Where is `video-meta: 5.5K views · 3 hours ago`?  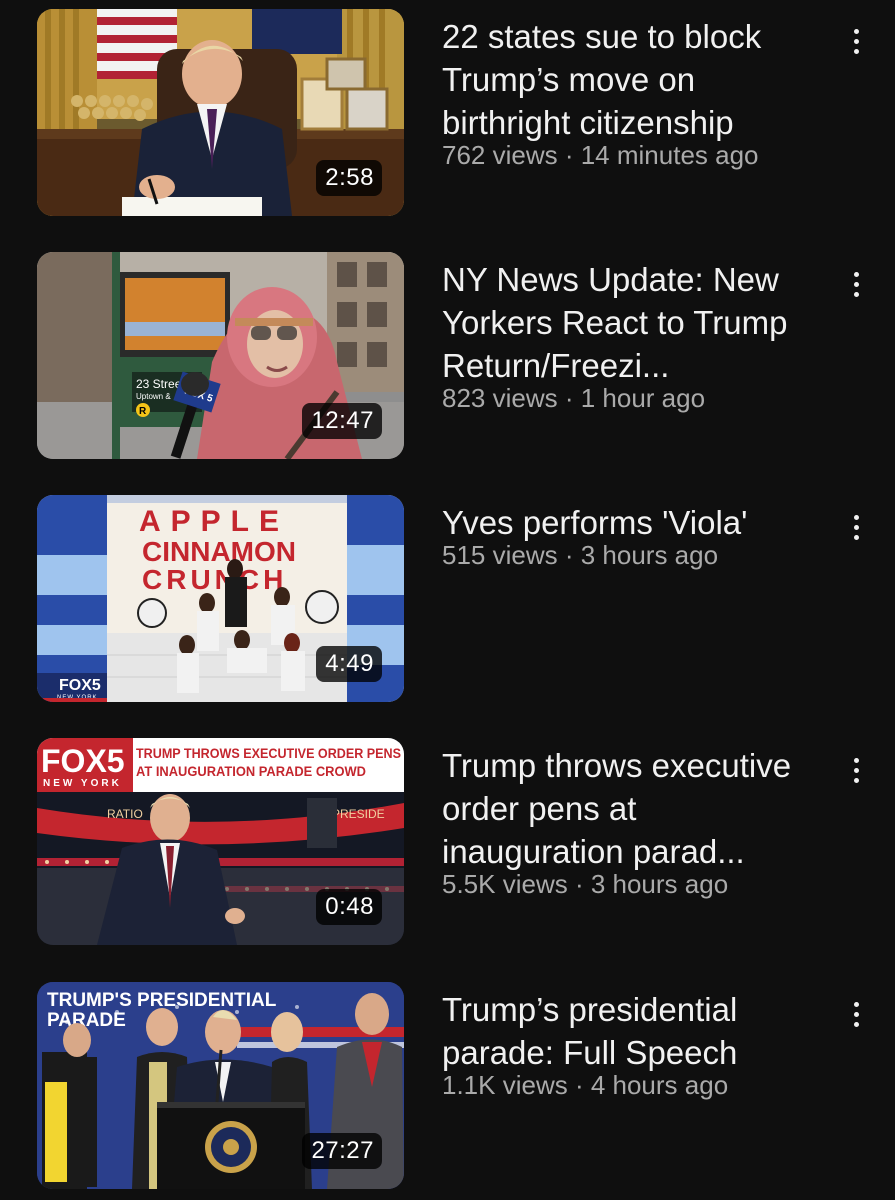
video-meta: 5.5K views · 3 hours ago is located at coordinates (585, 884).